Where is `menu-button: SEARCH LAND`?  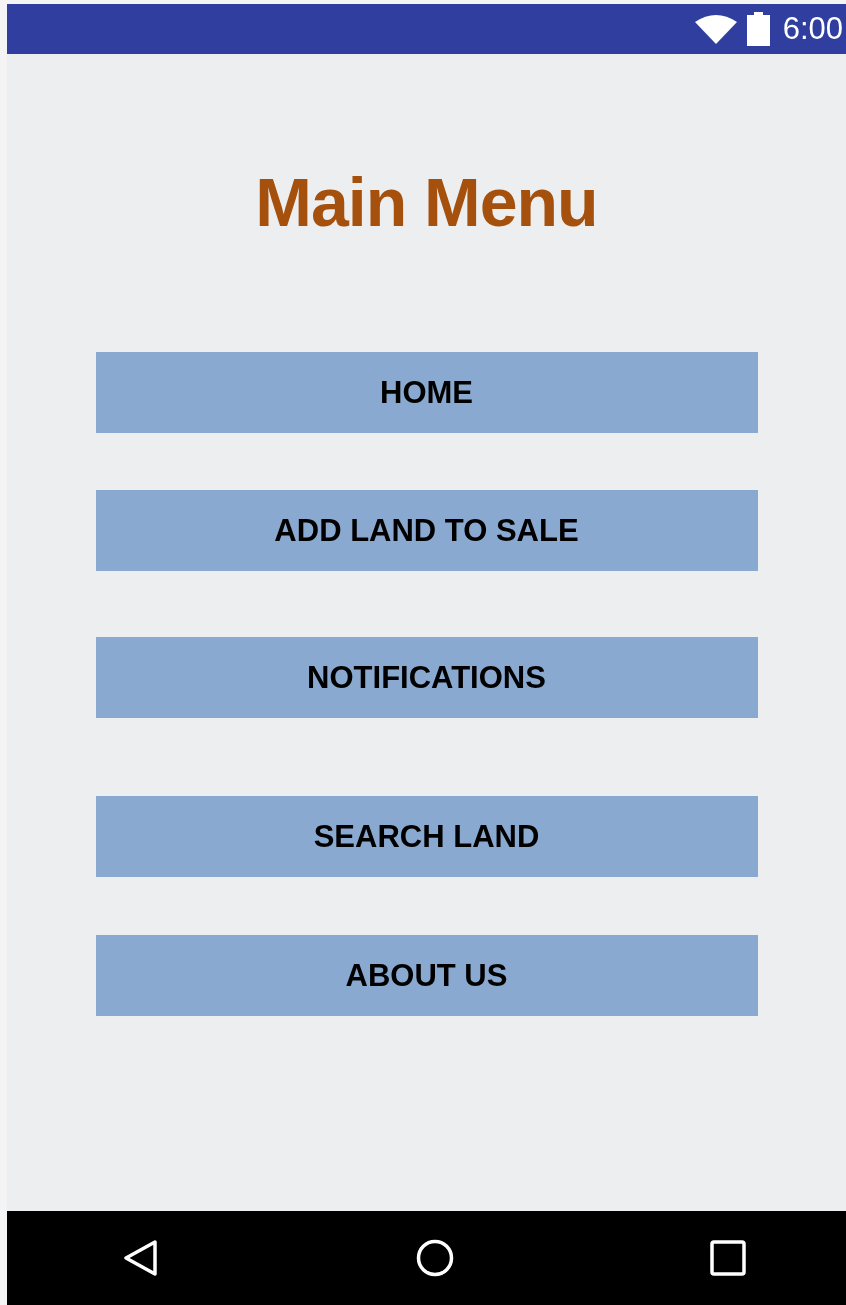
menu-button: SEARCH LAND is located at coordinates (426, 836).